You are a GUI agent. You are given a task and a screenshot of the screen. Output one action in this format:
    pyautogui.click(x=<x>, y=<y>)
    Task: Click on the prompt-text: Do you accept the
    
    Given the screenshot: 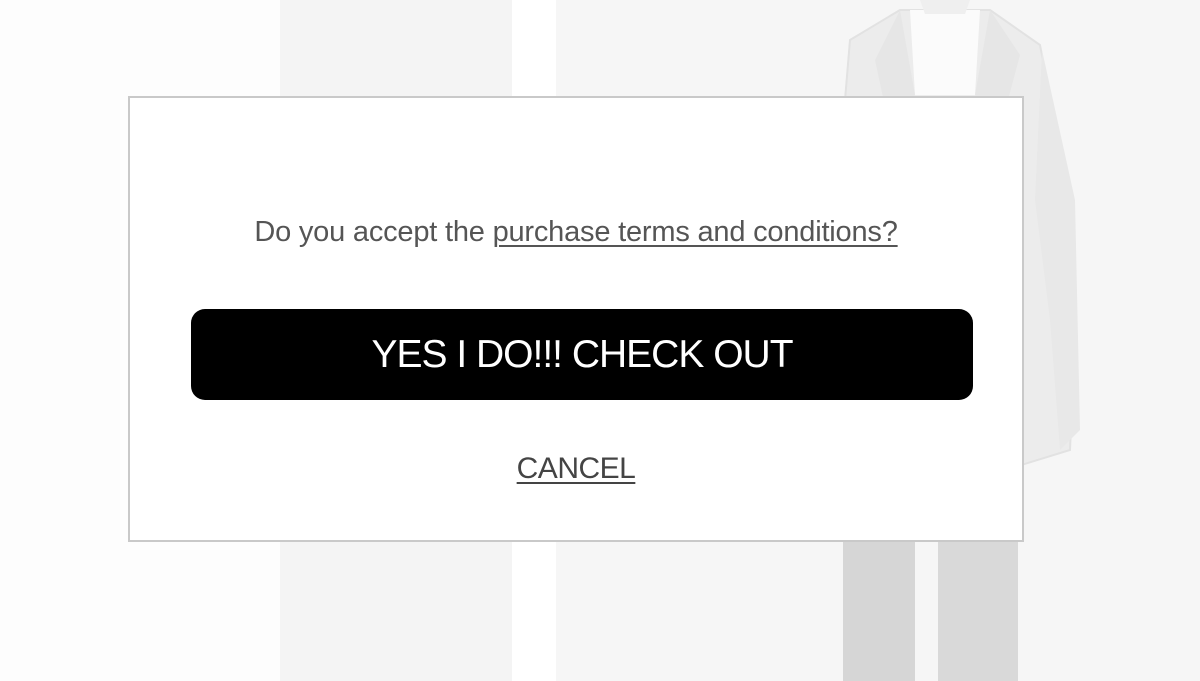 What is the action you would take?
    pyautogui.click(x=373, y=232)
    